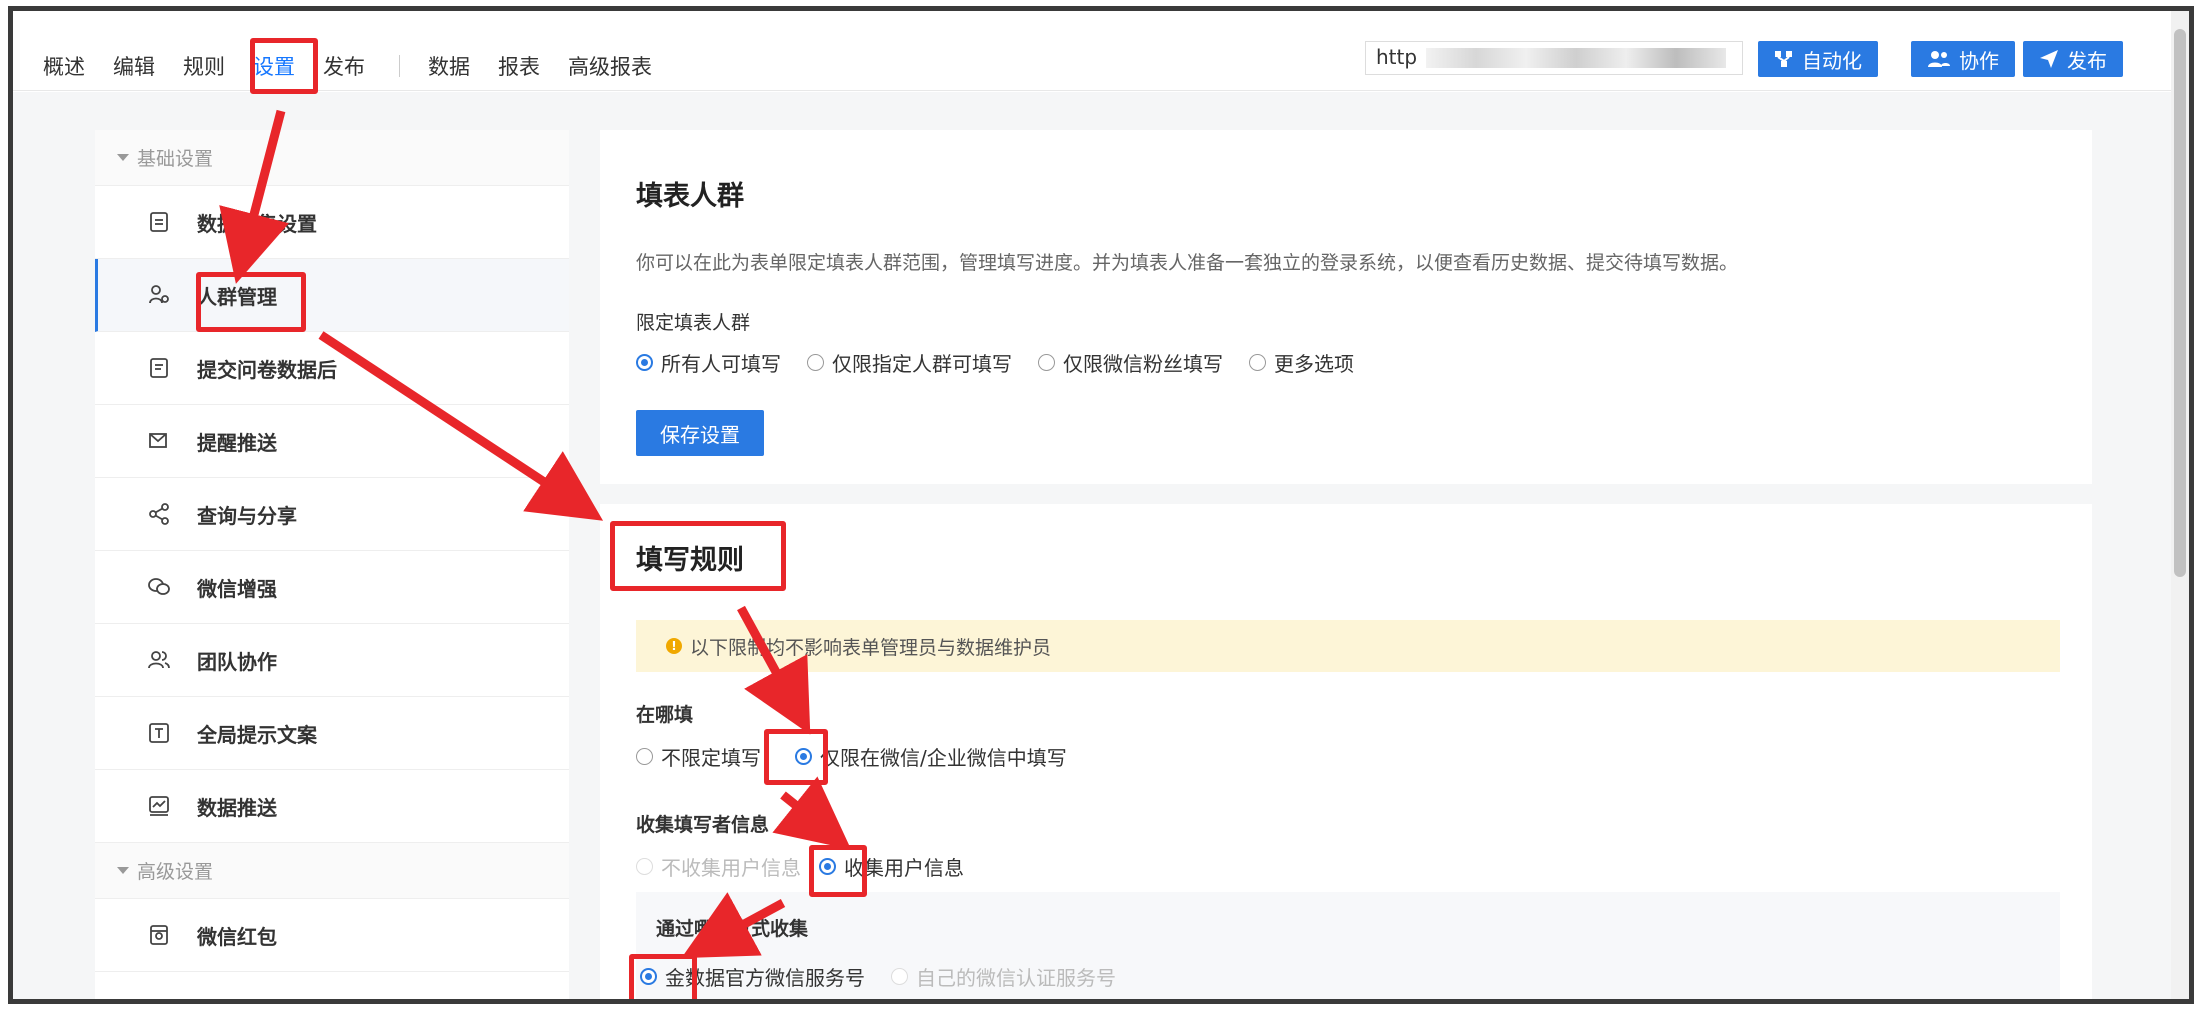 The image size is (2206, 1012). What do you see at coordinates (237, 807) in the screenshot?
I see `sidebar-item-label: 数据推送` at bounding box center [237, 807].